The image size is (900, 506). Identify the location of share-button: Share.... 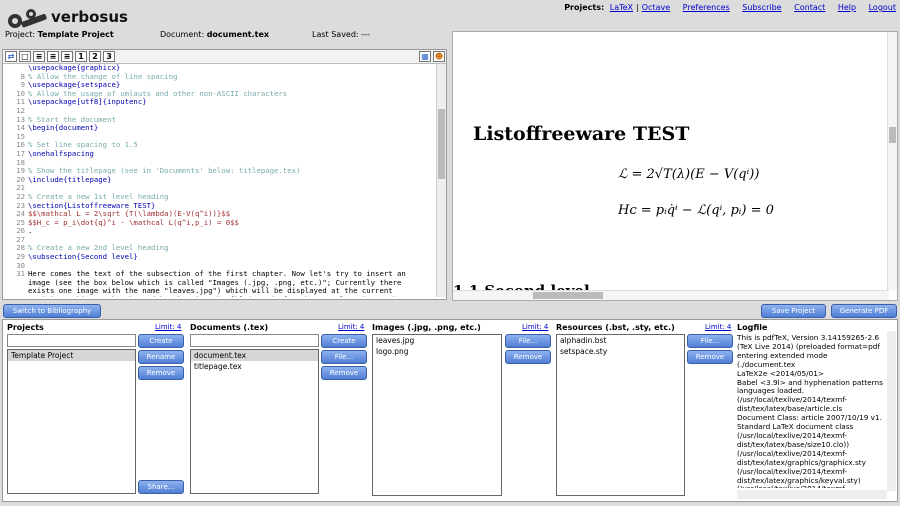
(161, 487).